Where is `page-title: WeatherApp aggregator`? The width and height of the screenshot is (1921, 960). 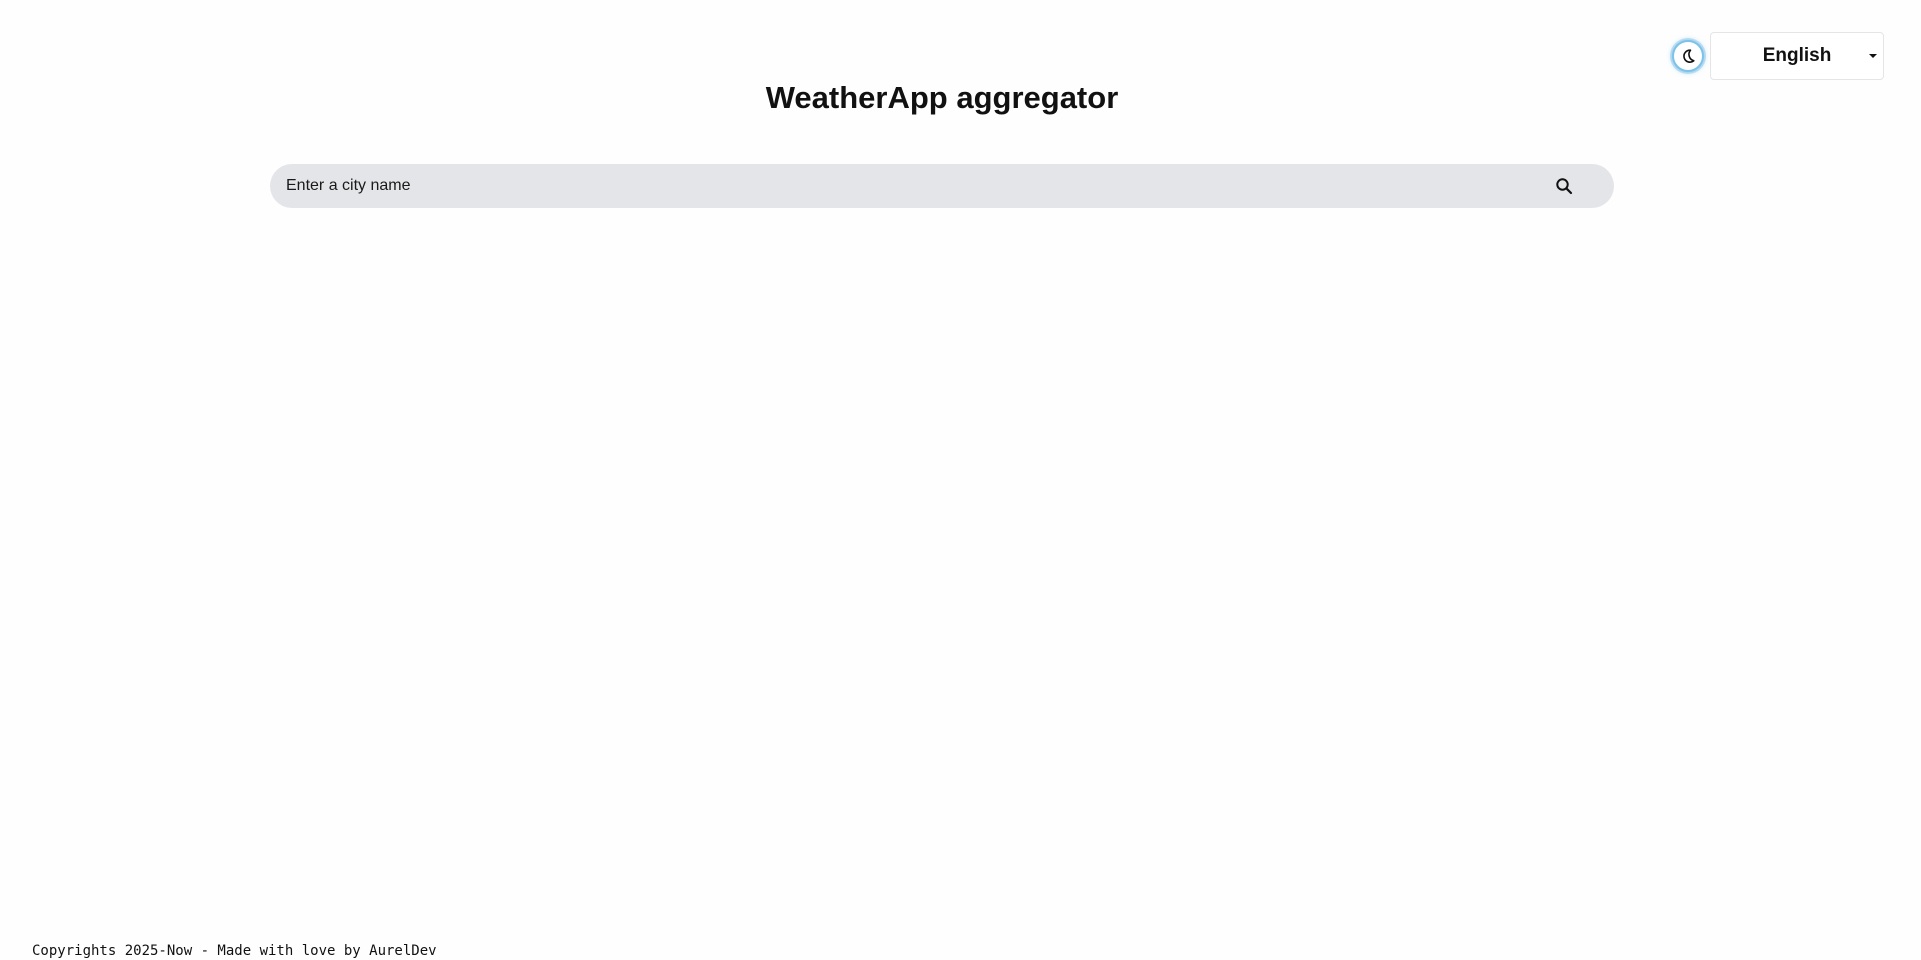
page-title: WeatherApp aggregator is located at coordinates (942, 97).